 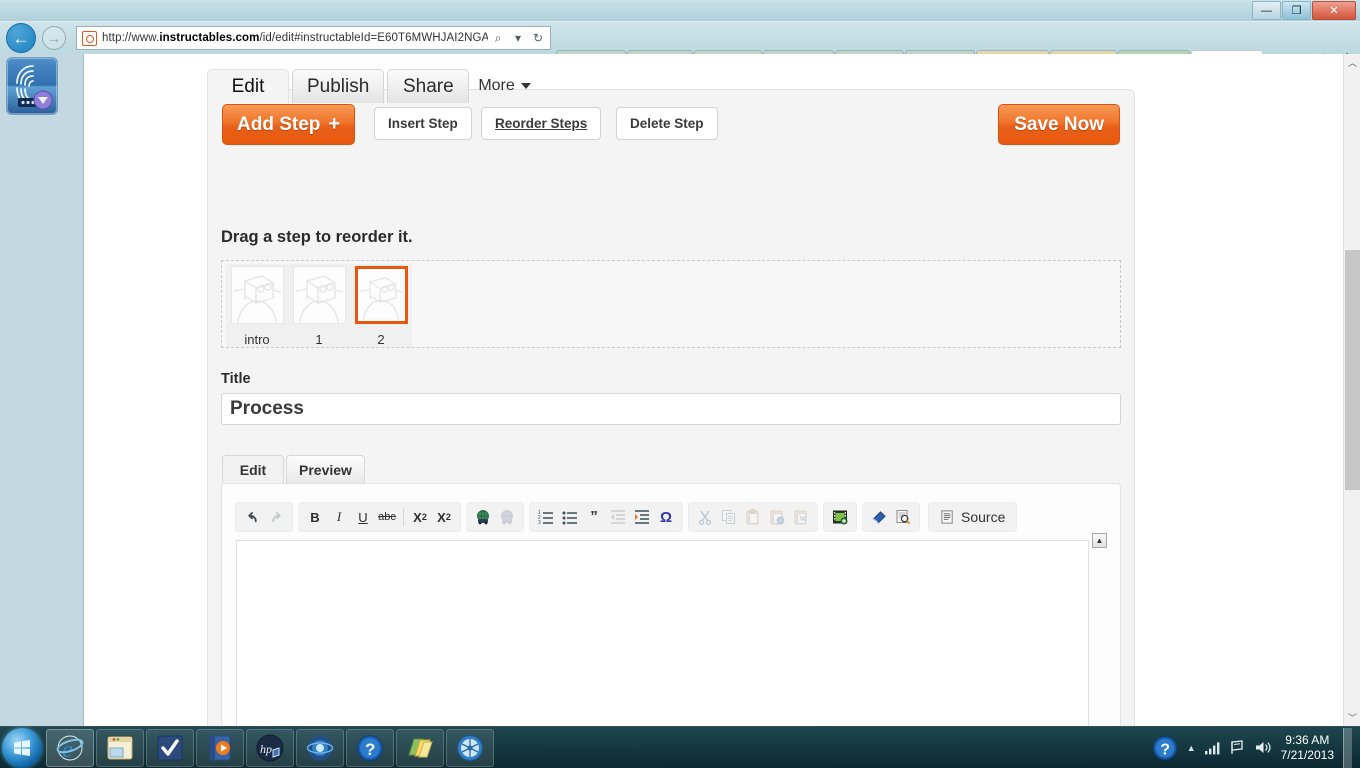 I want to click on minimize-button: —, so click(x=1266, y=10).